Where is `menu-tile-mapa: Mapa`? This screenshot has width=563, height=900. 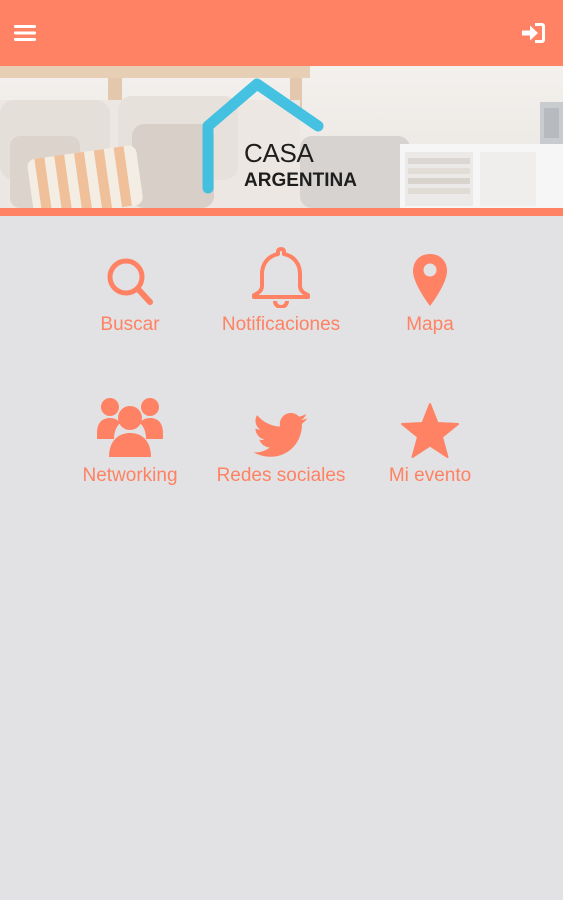 menu-tile-mapa: Mapa is located at coordinates (430, 301).